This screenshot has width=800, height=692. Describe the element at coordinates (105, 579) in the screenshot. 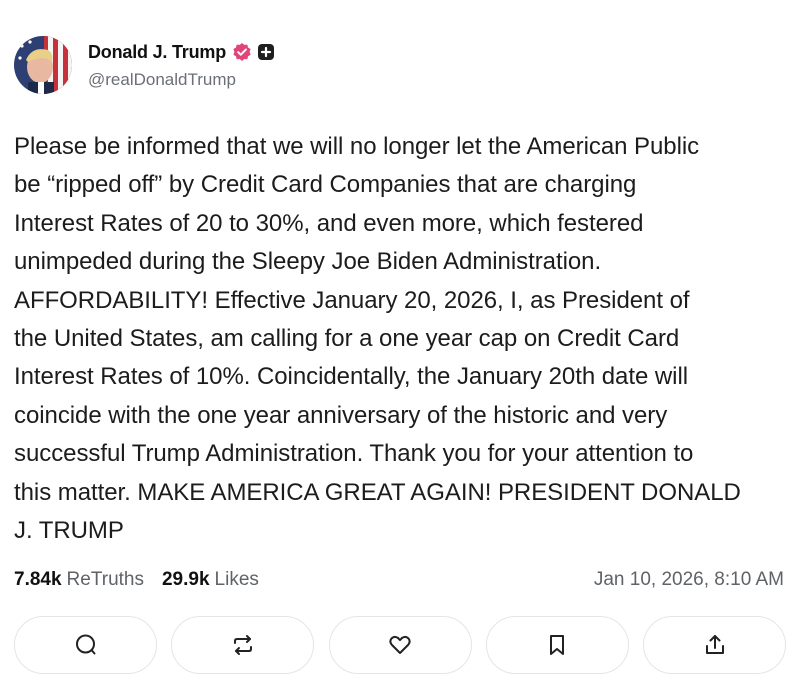

I see `retruths-label: ReTruths` at that location.